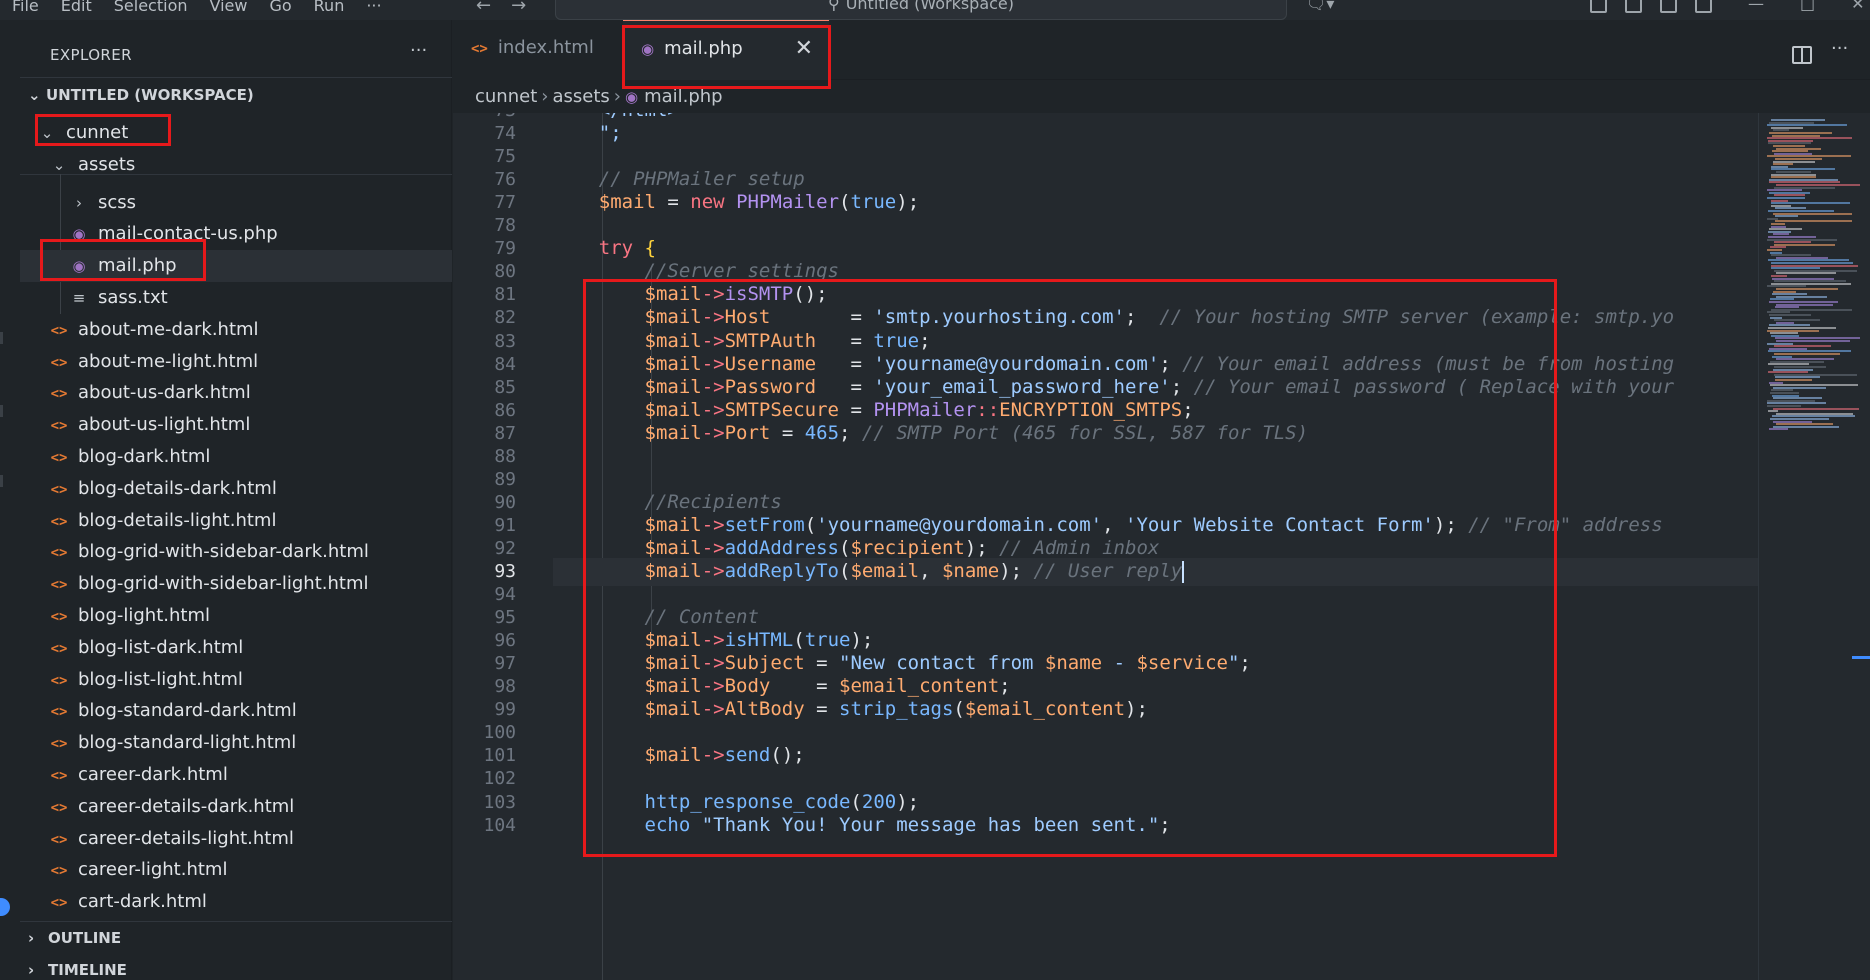  Describe the element at coordinates (236, 330) in the screenshot. I see `tree-item-about-me-dark-html: <> about-me-dark.html` at that location.